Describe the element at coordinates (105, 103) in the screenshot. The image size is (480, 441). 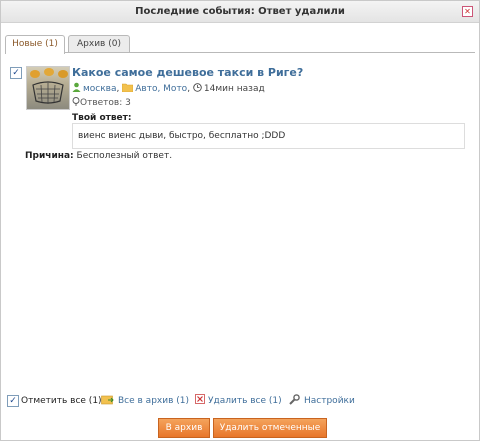
I see `answers-label: Ответов: 3` at that location.